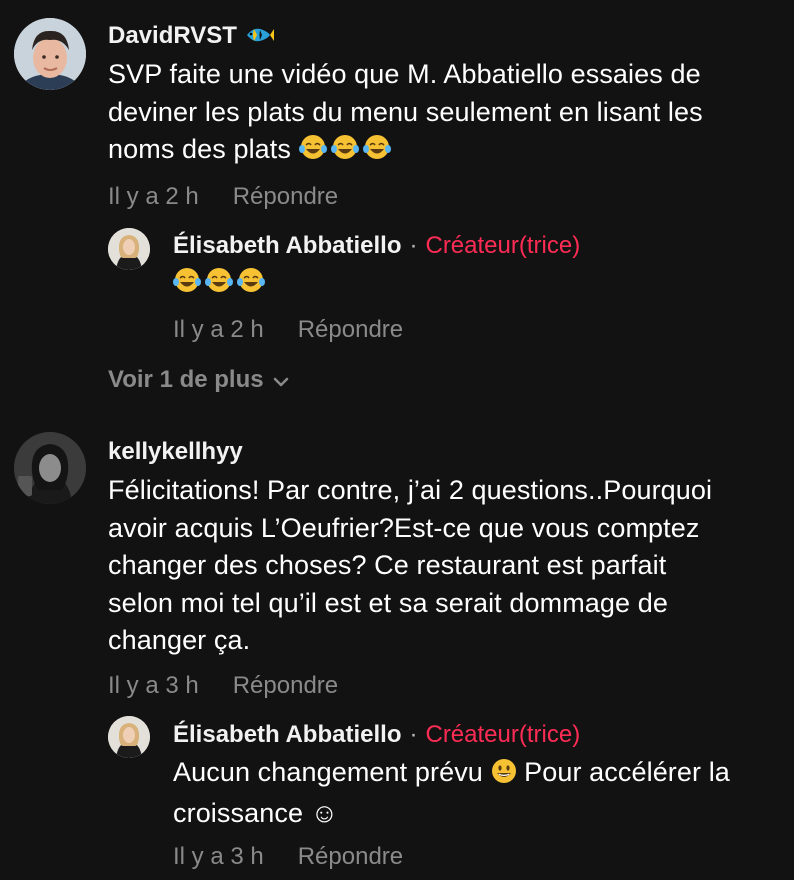 The image size is (794, 880). What do you see at coordinates (451, 774) in the screenshot?
I see `reply-line: Aucun changement prévu Pour accélérer la` at bounding box center [451, 774].